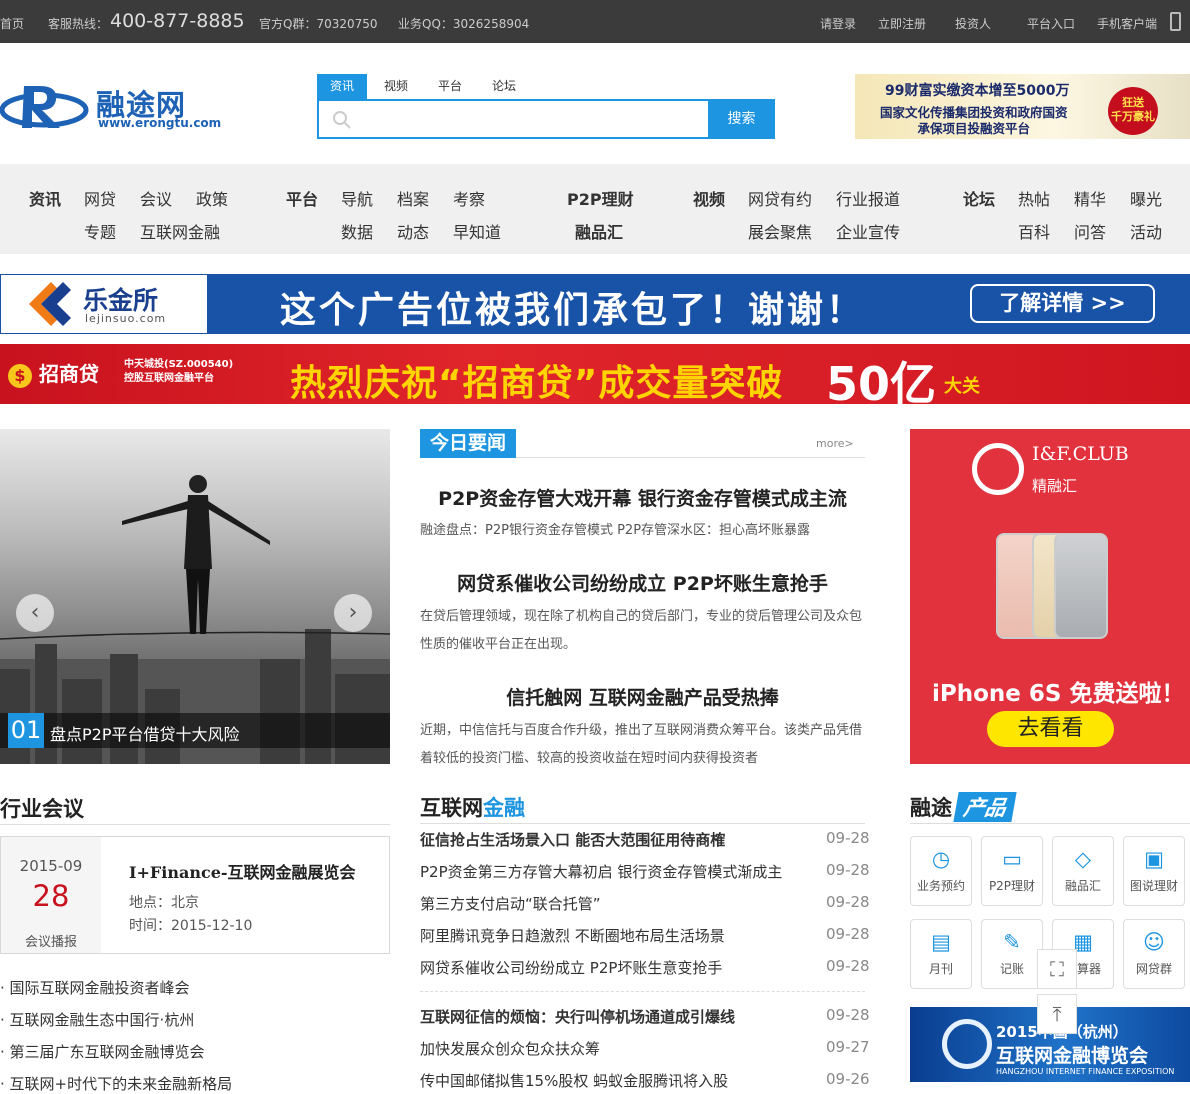 This screenshot has width=1190, height=1094. I want to click on product-p2p: ▭ P2P理财, so click(1012, 871).